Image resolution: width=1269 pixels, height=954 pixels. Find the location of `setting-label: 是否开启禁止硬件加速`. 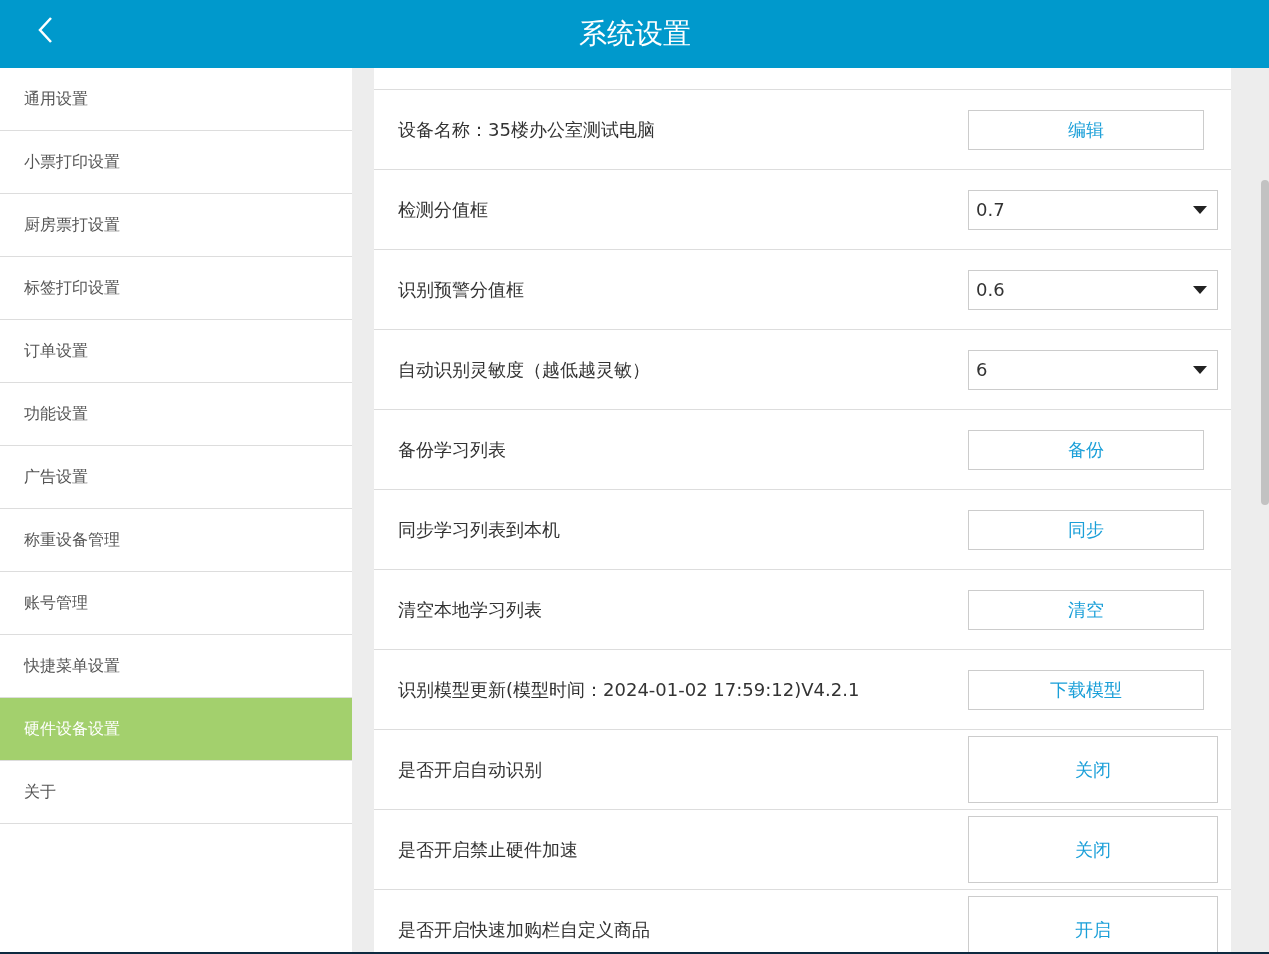

setting-label: 是否开启禁止硬件加速 is located at coordinates (488, 849).